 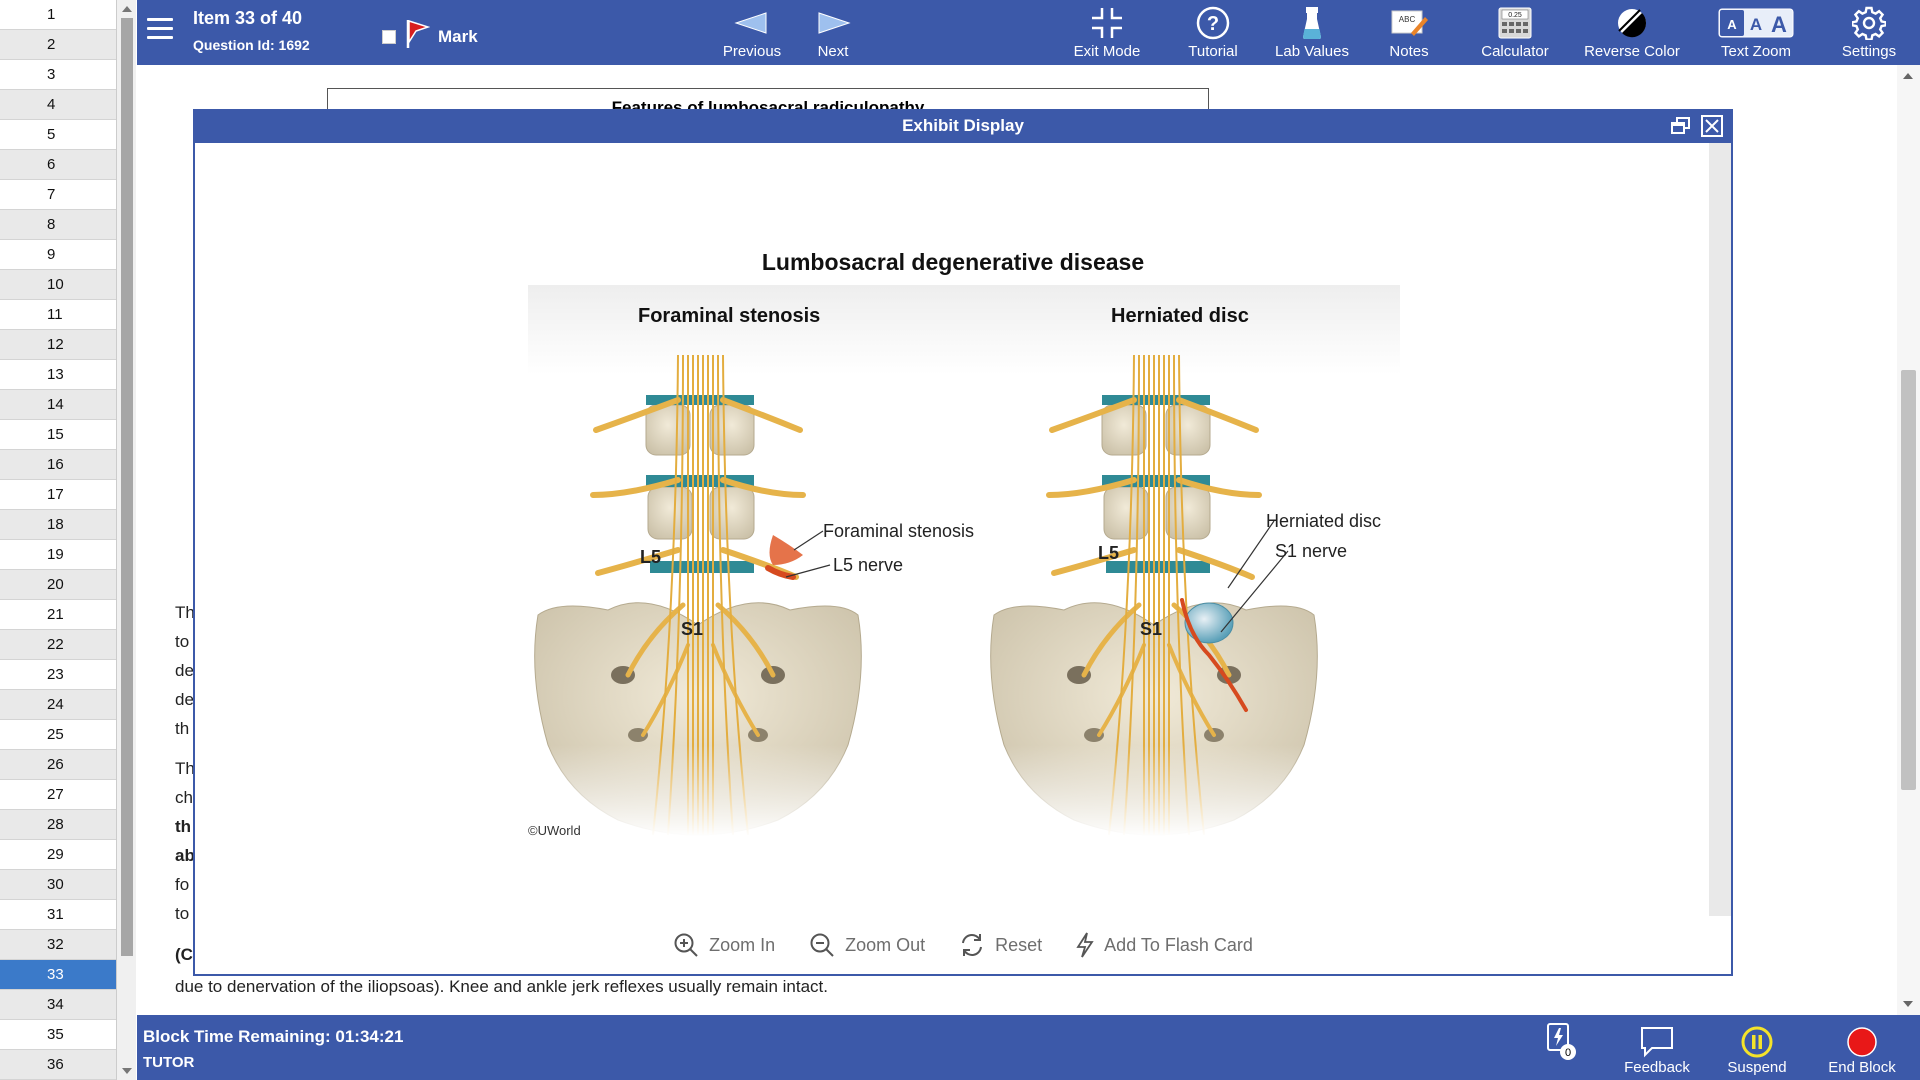 I want to click on question-nav-item: 26, so click(x=58, y=765).